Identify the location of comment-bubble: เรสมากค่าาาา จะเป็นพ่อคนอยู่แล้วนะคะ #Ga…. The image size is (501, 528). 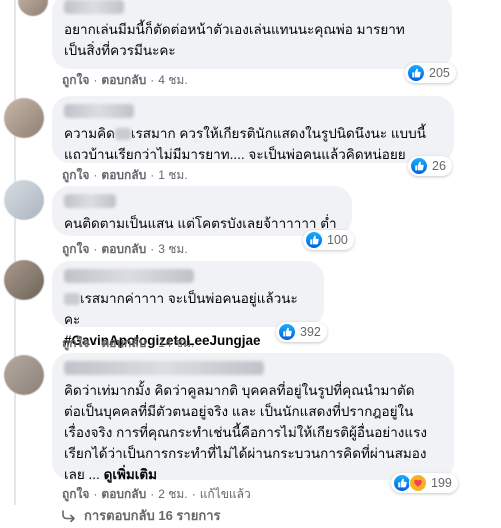
(188, 304).